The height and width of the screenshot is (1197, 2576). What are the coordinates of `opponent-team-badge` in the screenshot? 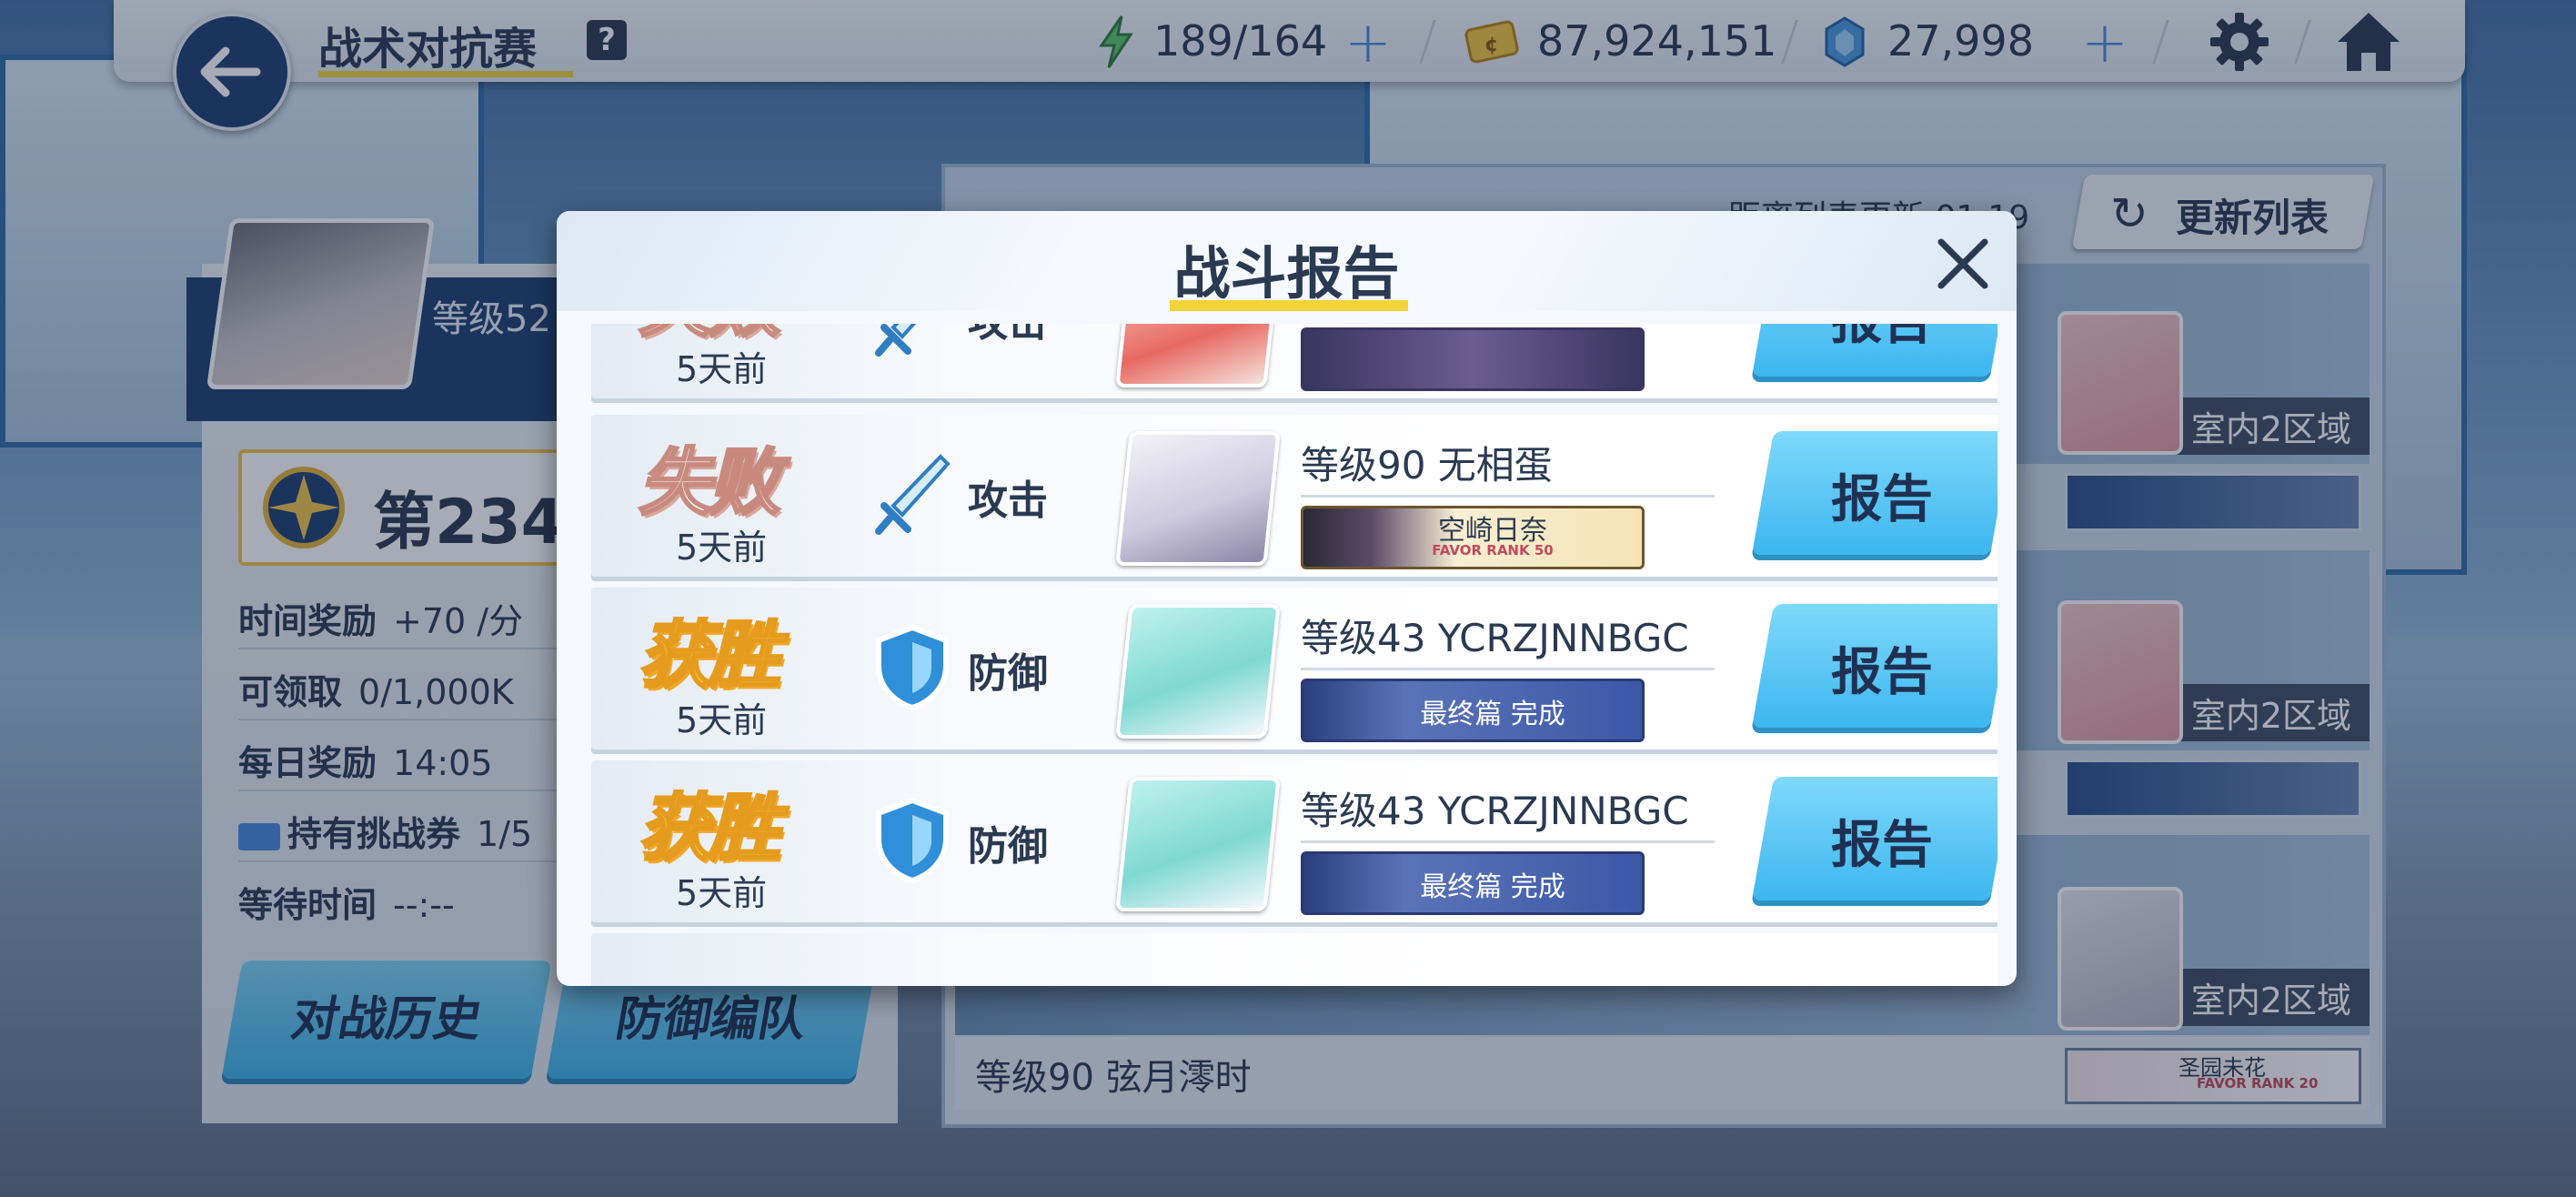 It's located at (1473, 359).